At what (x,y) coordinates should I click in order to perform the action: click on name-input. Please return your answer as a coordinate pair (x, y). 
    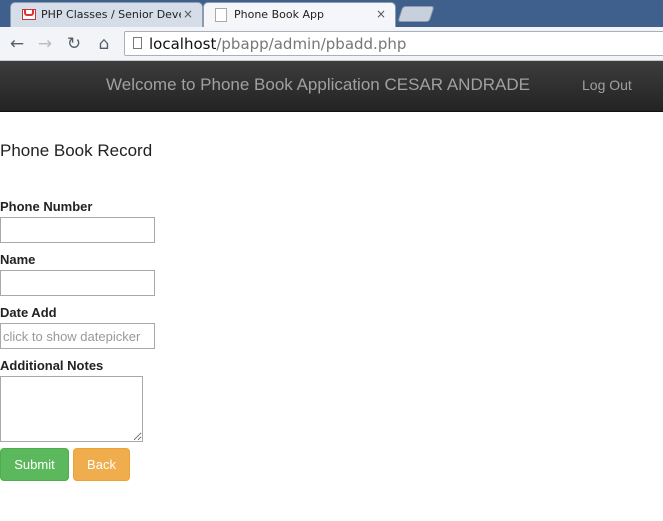
    Looking at the image, I should click on (77, 283).